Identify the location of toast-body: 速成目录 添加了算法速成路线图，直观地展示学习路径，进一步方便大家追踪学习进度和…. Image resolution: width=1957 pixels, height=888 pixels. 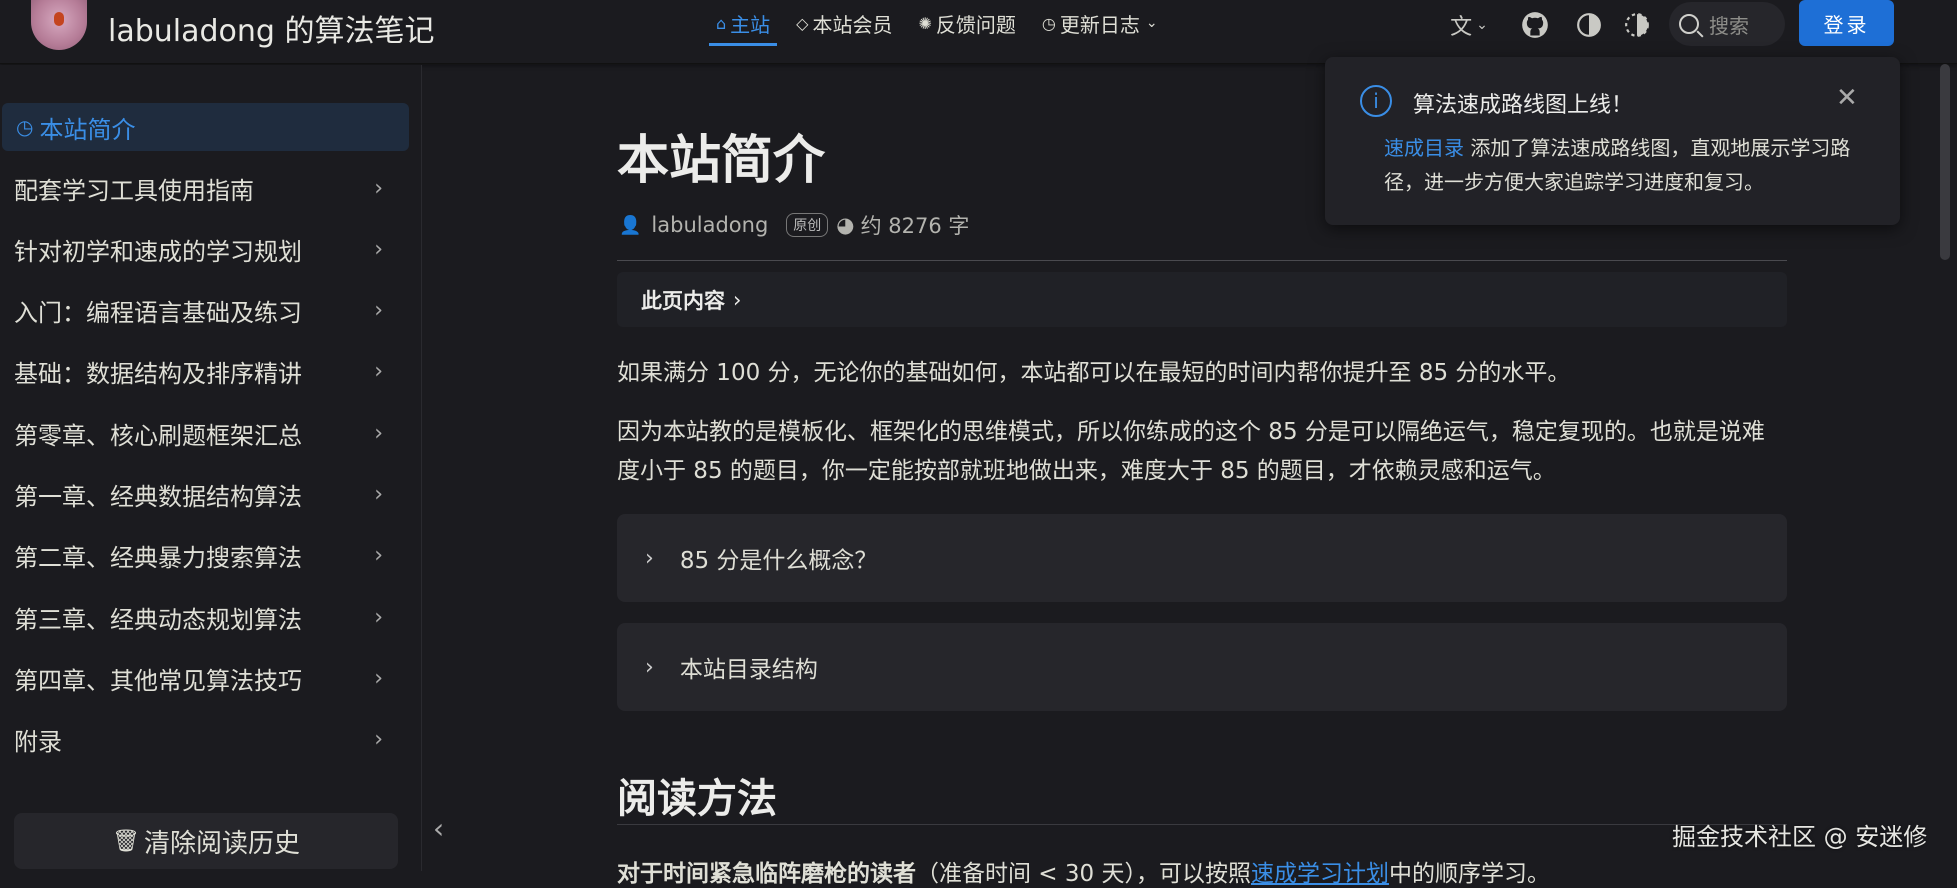
(1617, 165).